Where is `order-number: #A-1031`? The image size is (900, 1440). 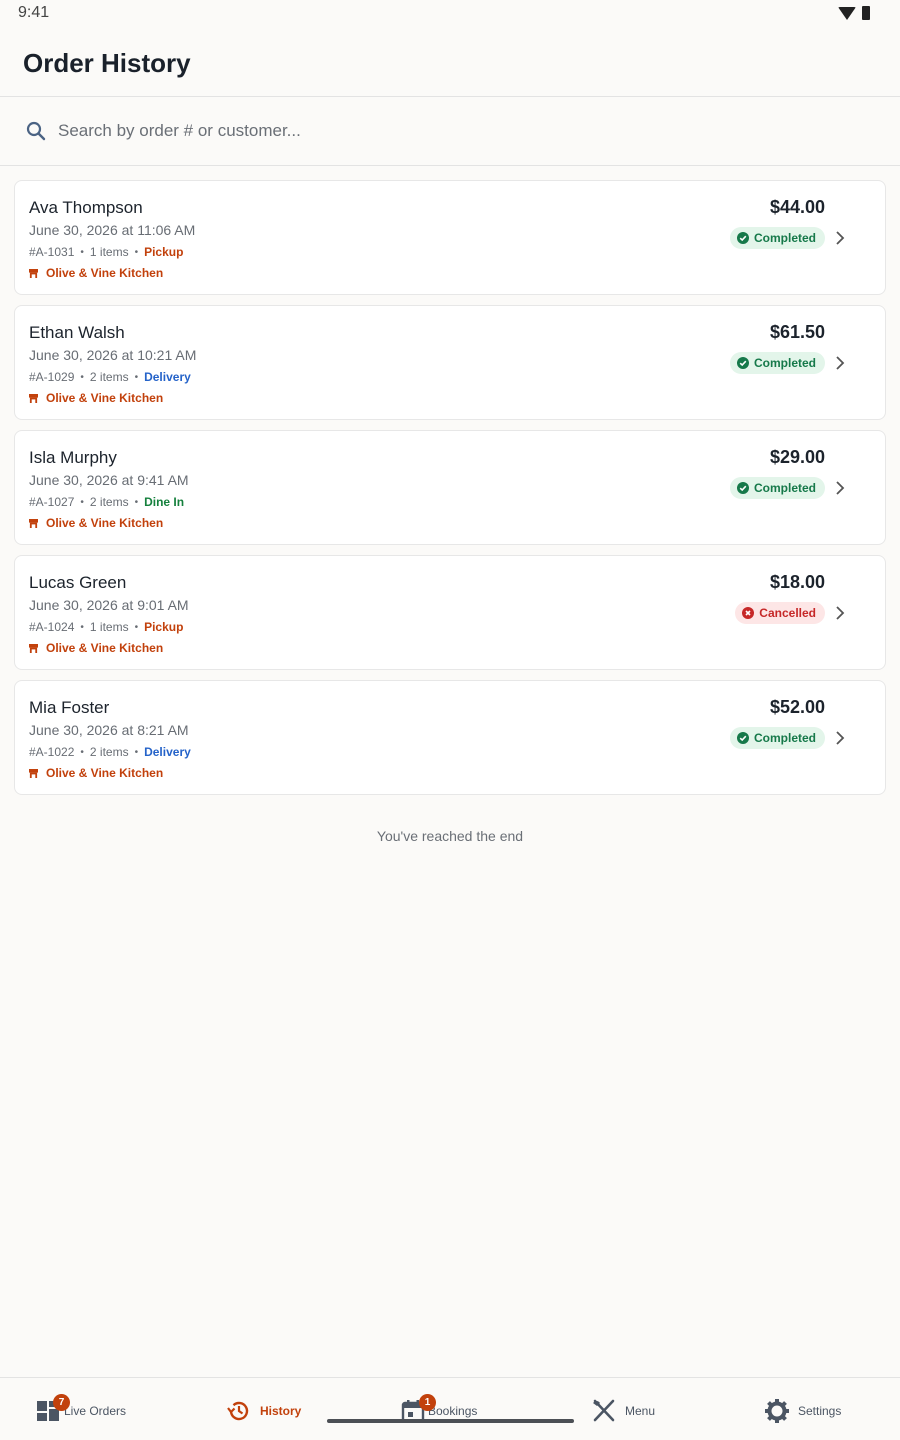 order-number: #A-1031 is located at coordinates (52, 252).